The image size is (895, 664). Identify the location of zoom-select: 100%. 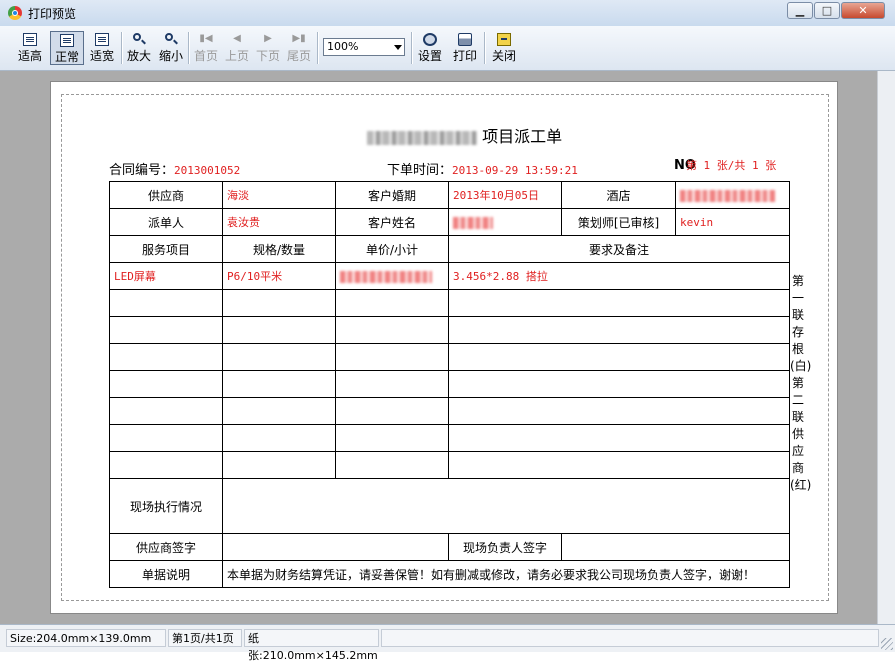
(364, 47).